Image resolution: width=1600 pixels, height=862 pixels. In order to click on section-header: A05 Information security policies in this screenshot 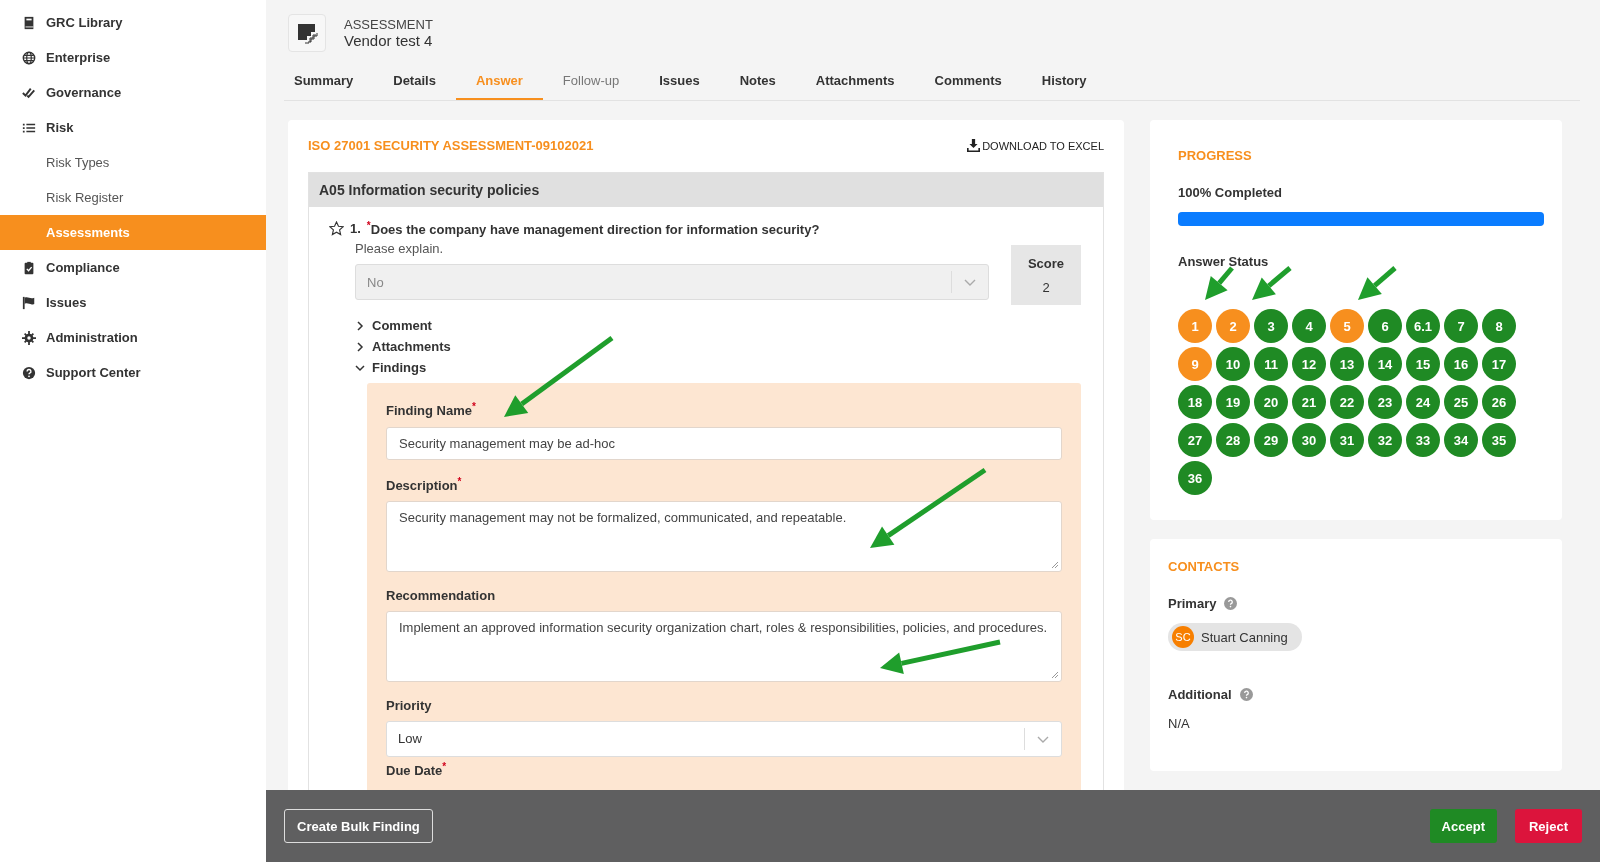, I will do `click(706, 190)`.